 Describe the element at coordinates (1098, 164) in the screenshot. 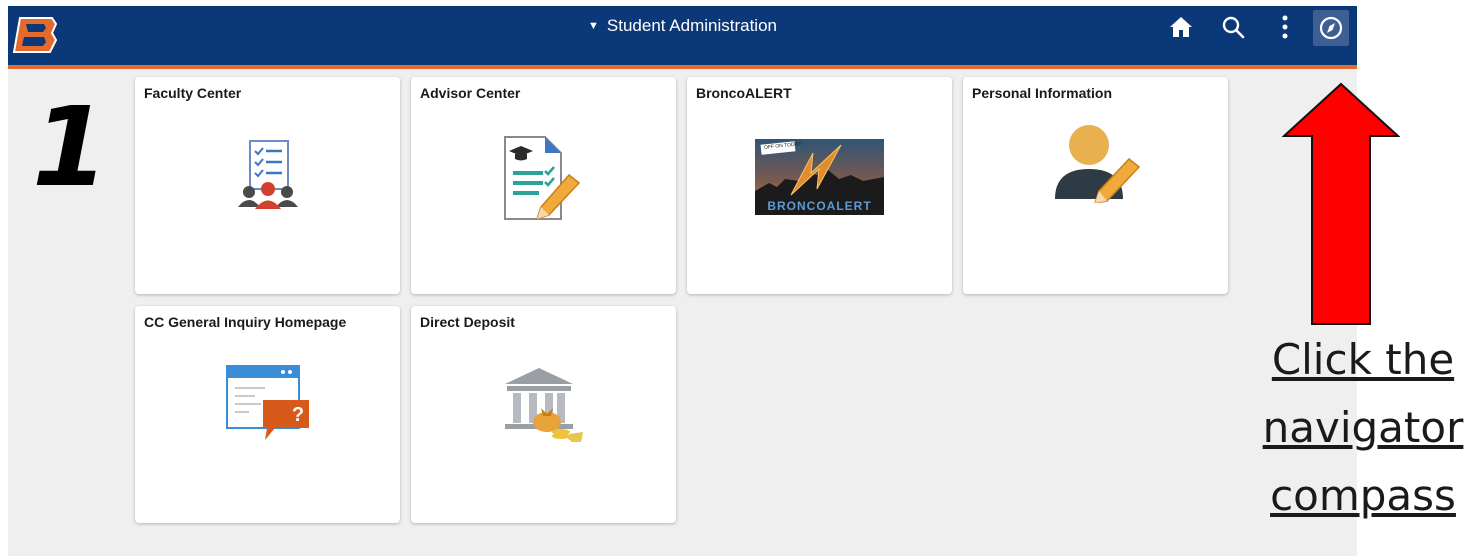

I see `person-edit-icon` at that location.